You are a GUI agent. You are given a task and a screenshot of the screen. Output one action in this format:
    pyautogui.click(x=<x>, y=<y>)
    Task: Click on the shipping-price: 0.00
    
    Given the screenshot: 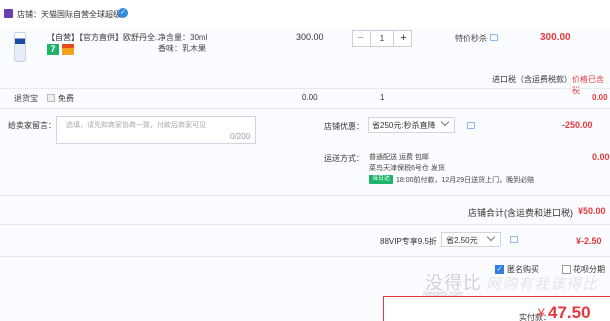 What is the action you would take?
    pyautogui.click(x=601, y=157)
    